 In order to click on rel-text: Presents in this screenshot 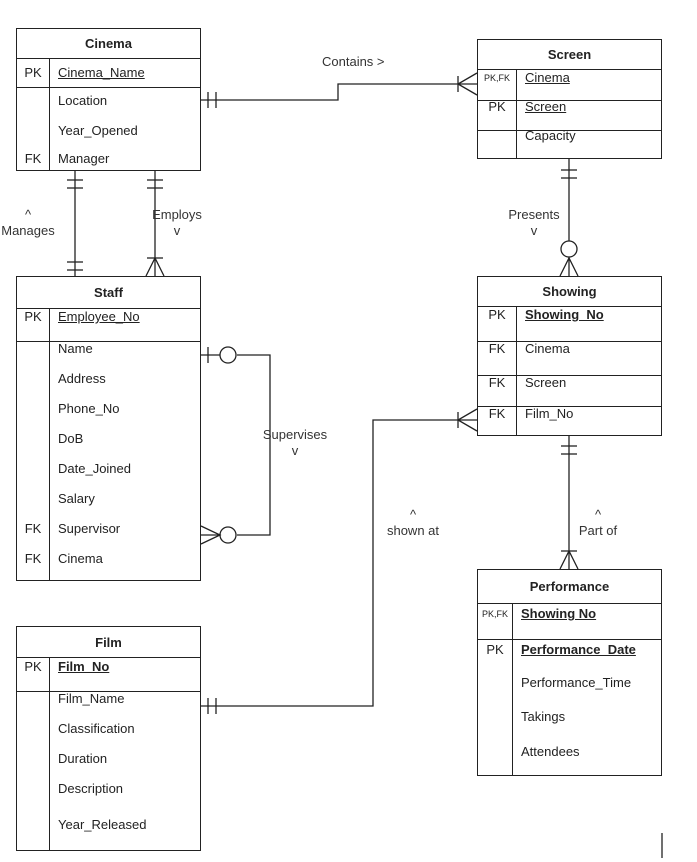, I will do `click(534, 214)`.